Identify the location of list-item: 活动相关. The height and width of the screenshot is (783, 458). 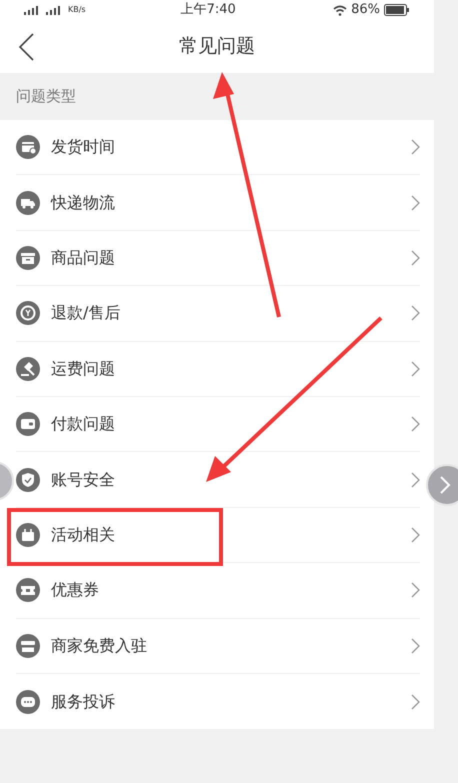
(218, 536).